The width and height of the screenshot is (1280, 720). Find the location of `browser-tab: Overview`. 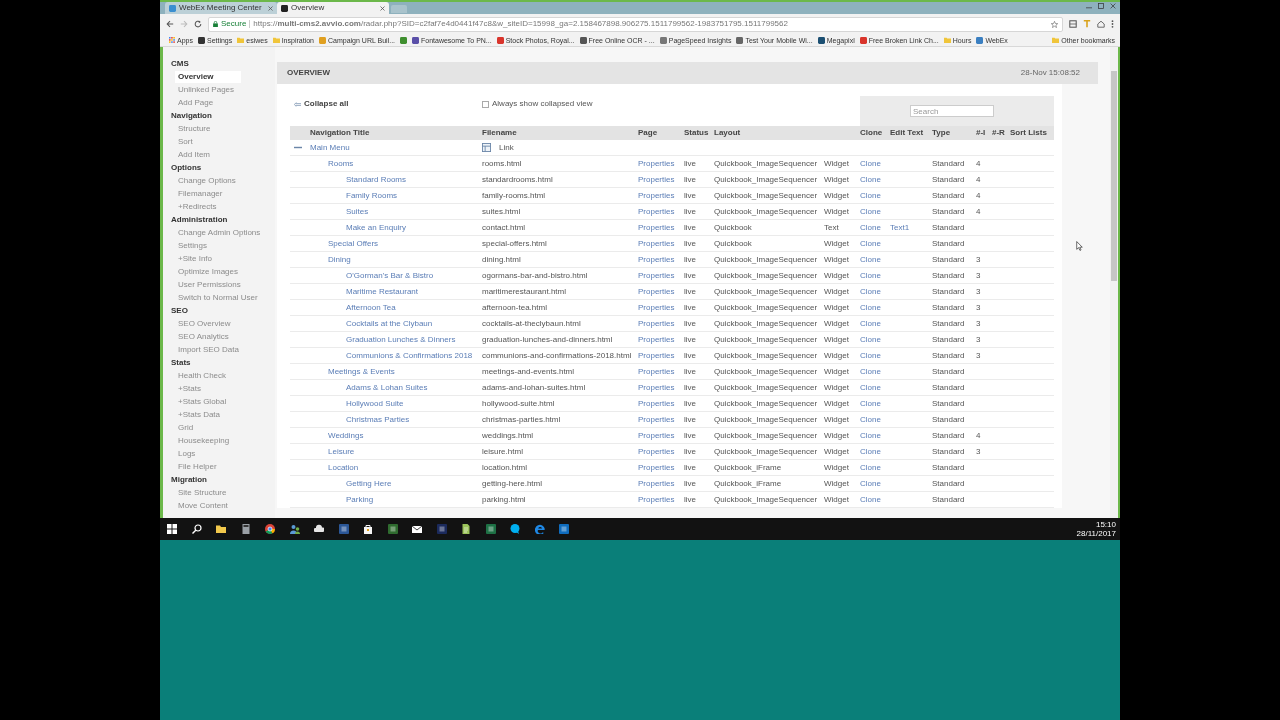

browser-tab: Overview is located at coordinates (333, 8).